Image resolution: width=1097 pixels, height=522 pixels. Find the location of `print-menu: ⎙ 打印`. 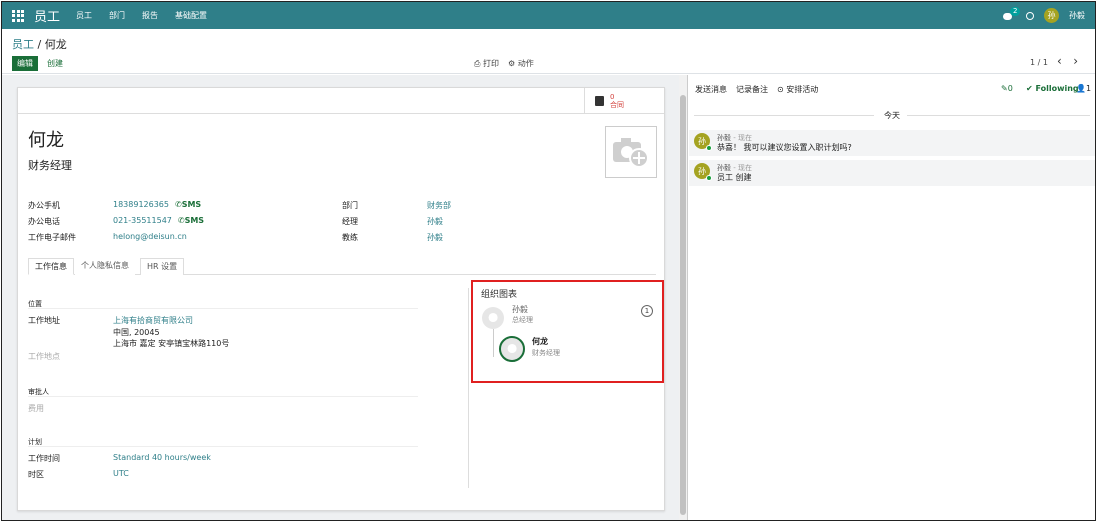

print-menu: ⎙ 打印 is located at coordinates (486, 63).